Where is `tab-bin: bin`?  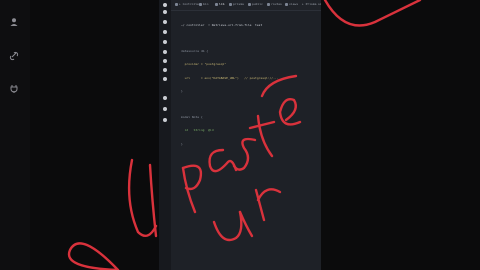 tab-bin: bin is located at coordinates (205, 4).